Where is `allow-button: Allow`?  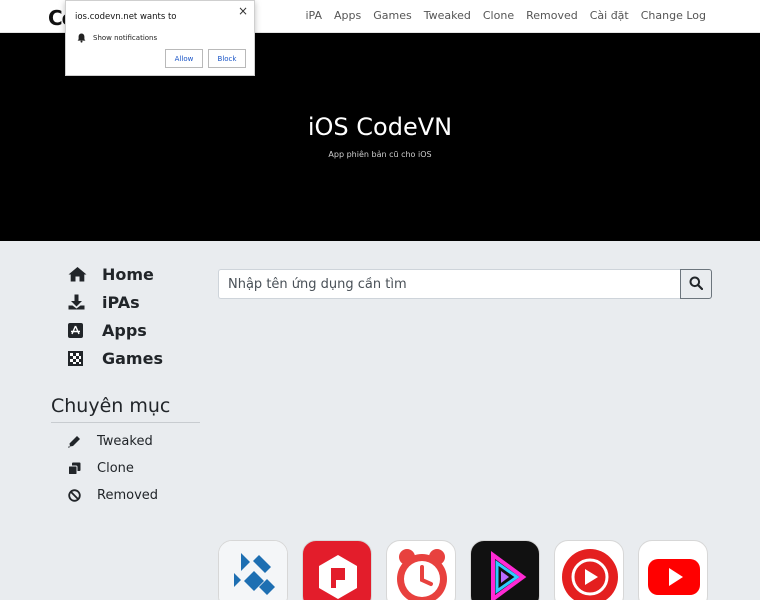 allow-button: Allow is located at coordinates (184, 58).